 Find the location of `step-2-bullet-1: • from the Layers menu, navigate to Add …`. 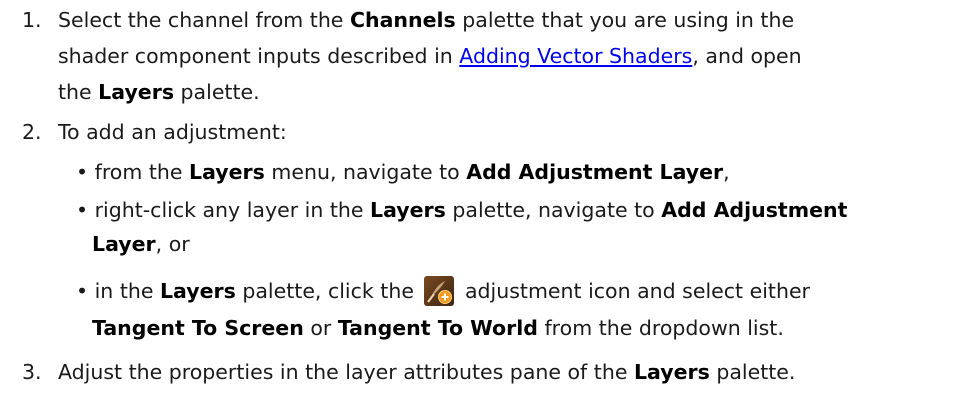

step-2-bullet-1: • from the Layers menu, navigate to Add … is located at coordinates (403, 172).